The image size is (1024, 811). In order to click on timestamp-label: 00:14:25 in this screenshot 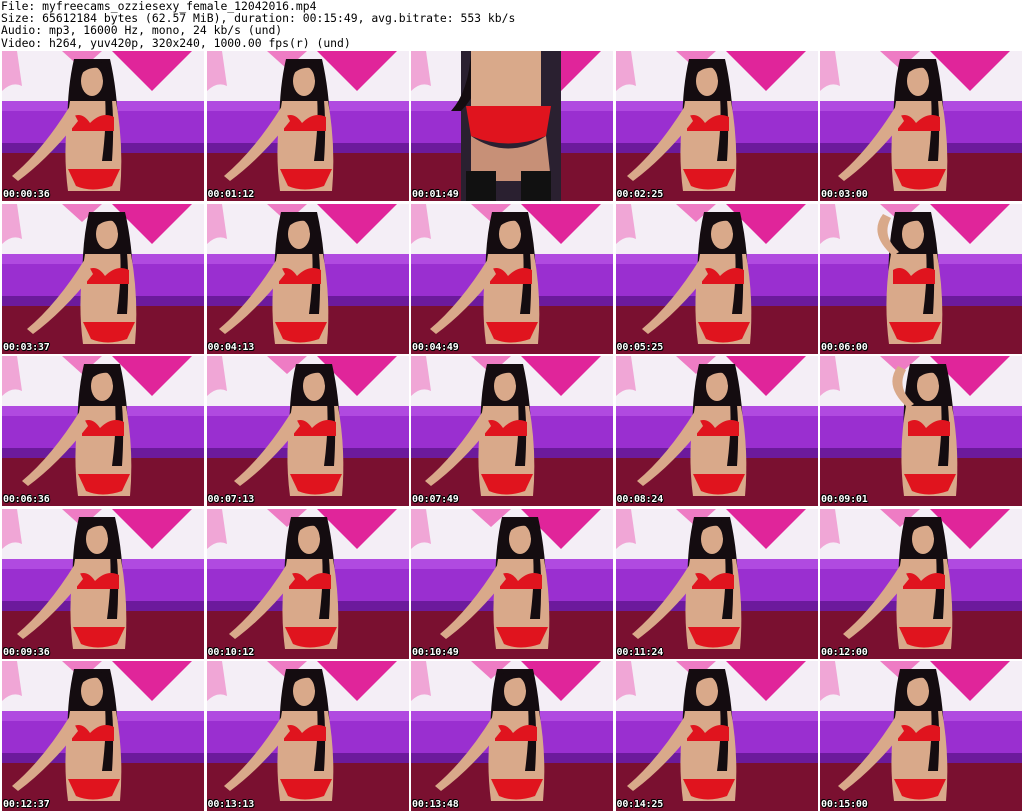, I will do `click(640, 804)`.